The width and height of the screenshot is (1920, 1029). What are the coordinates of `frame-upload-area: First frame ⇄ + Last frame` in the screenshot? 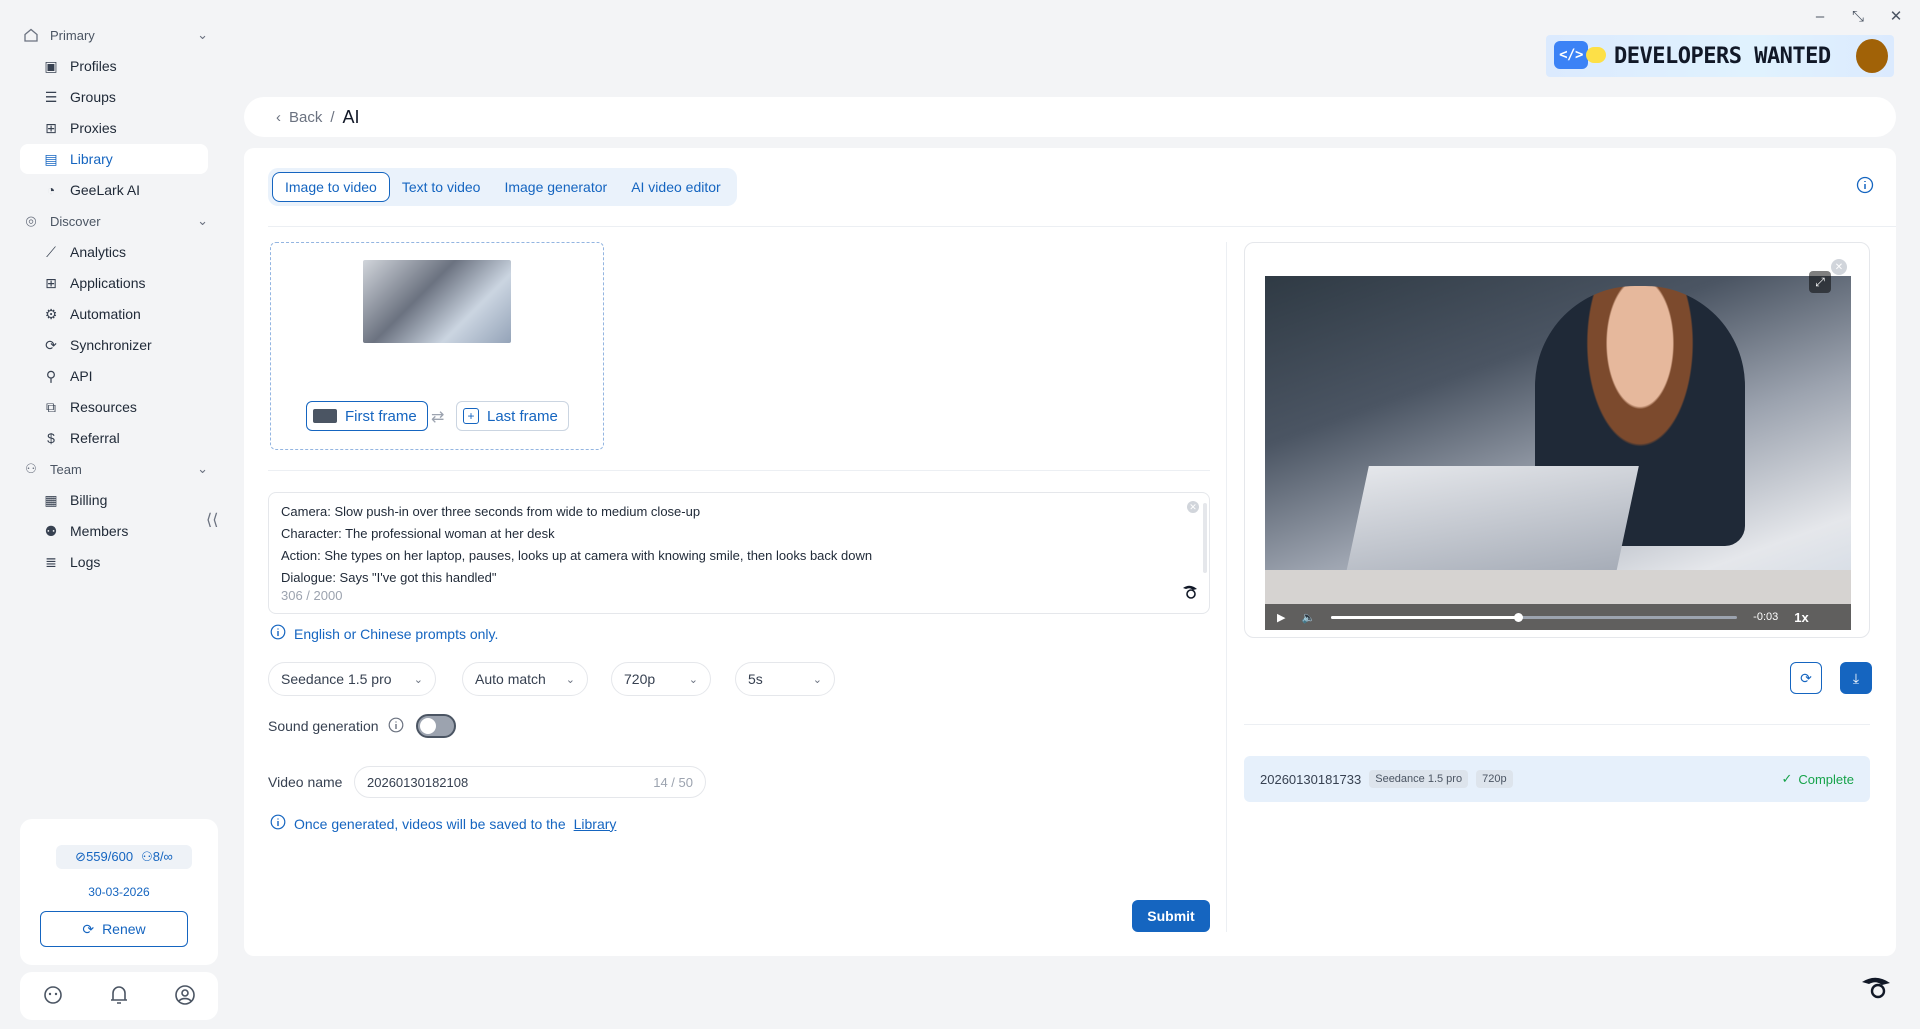 It's located at (437, 346).